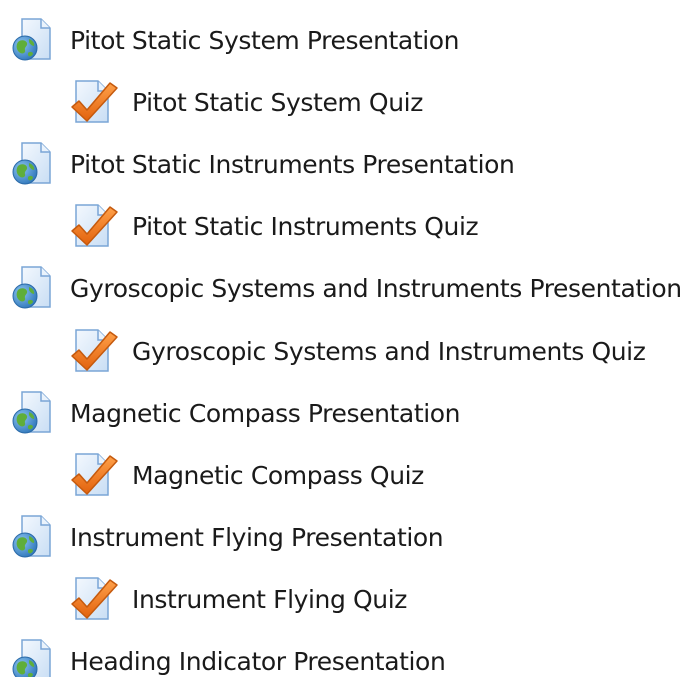 The height and width of the screenshot is (677, 682). I want to click on activity-instrument-flying-quiz: Instrument Flying Quiz, so click(238, 599).